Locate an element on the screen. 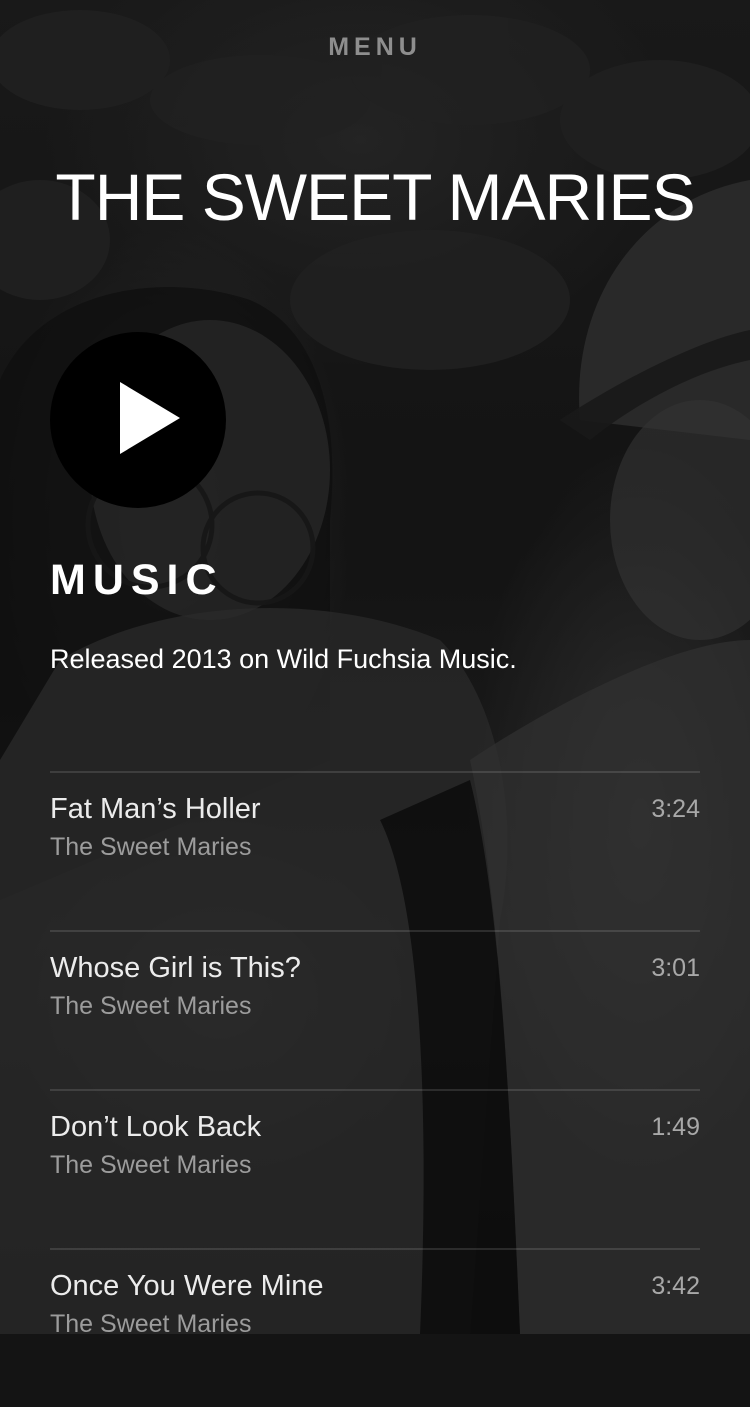 The image size is (750, 1407). track-row: Don’t Look Back The Sweet Maries 1:49 is located at coordinates (375, 1168).